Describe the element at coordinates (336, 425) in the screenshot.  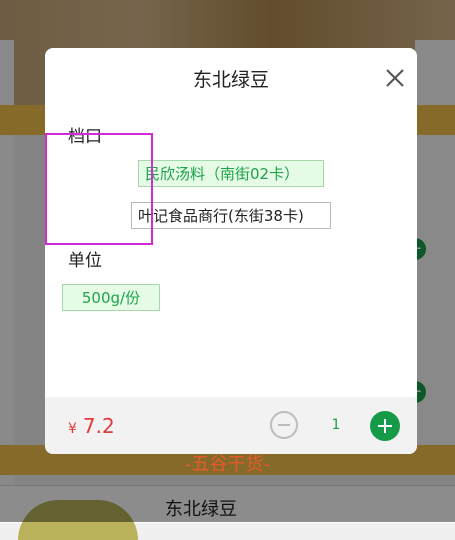
I see `quantity-value: 1` at that location.